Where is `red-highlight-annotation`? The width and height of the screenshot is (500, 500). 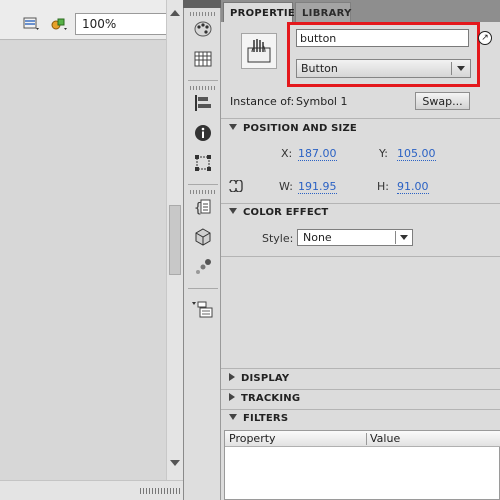
red-highlight-annotation is located at coordinates (383, 54).